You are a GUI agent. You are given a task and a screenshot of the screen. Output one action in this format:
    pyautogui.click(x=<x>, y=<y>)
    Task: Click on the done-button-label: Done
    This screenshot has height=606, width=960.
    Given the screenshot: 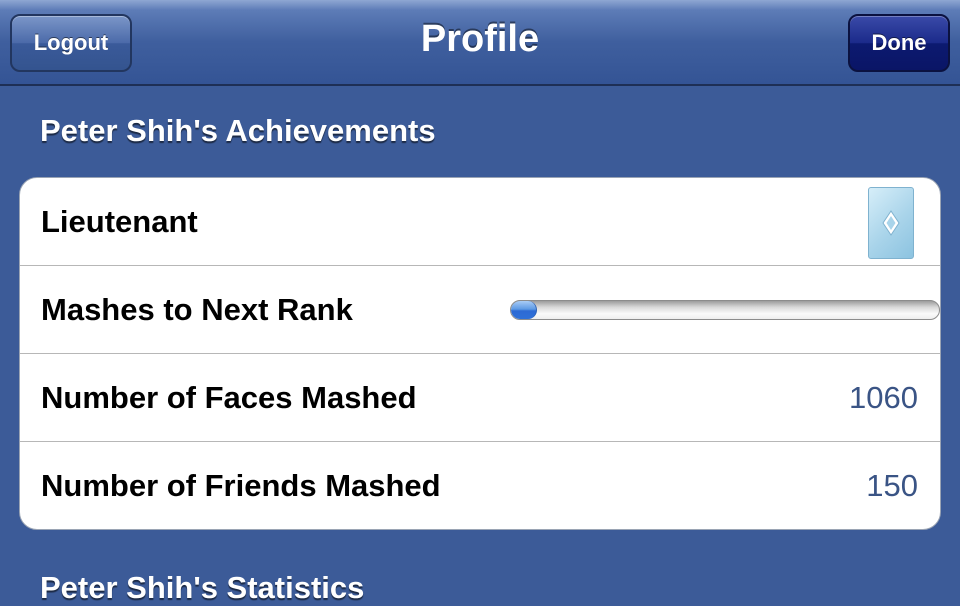 What is the action you would take?
    pyautogui.click(x=899, y=42)
    